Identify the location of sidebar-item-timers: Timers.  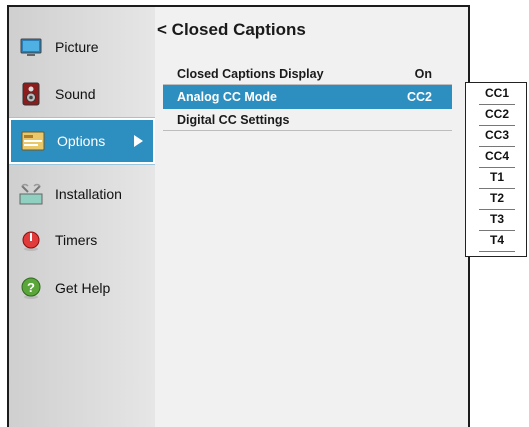
(82, 240).